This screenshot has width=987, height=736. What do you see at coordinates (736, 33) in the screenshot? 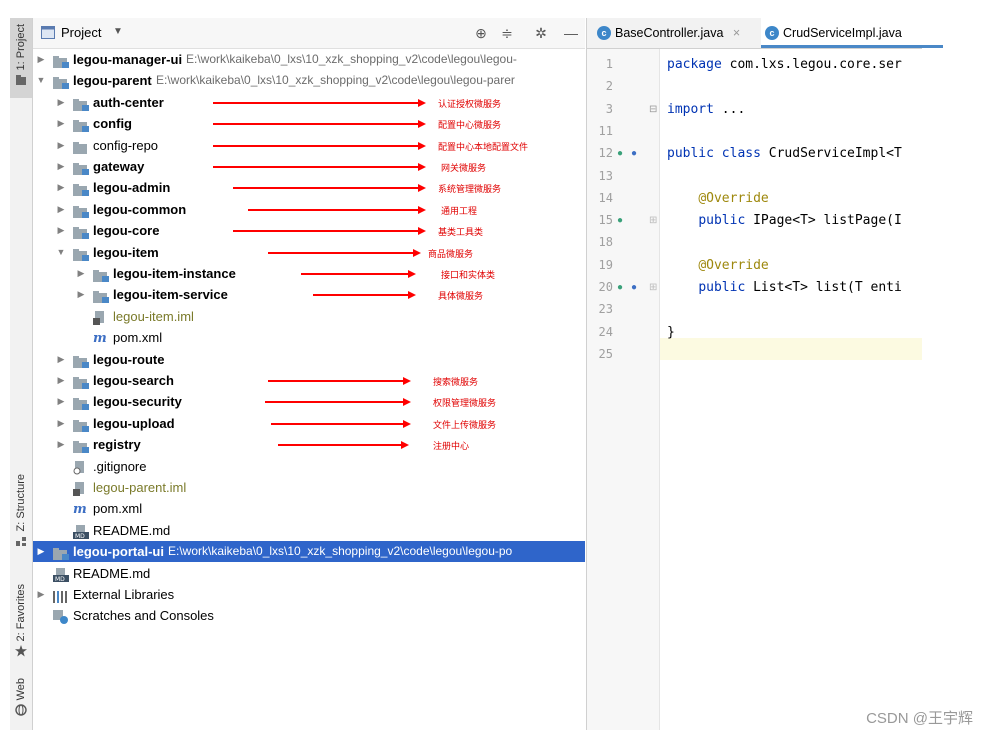
I see `close-icon: ×` at bounding box center [736, 33].